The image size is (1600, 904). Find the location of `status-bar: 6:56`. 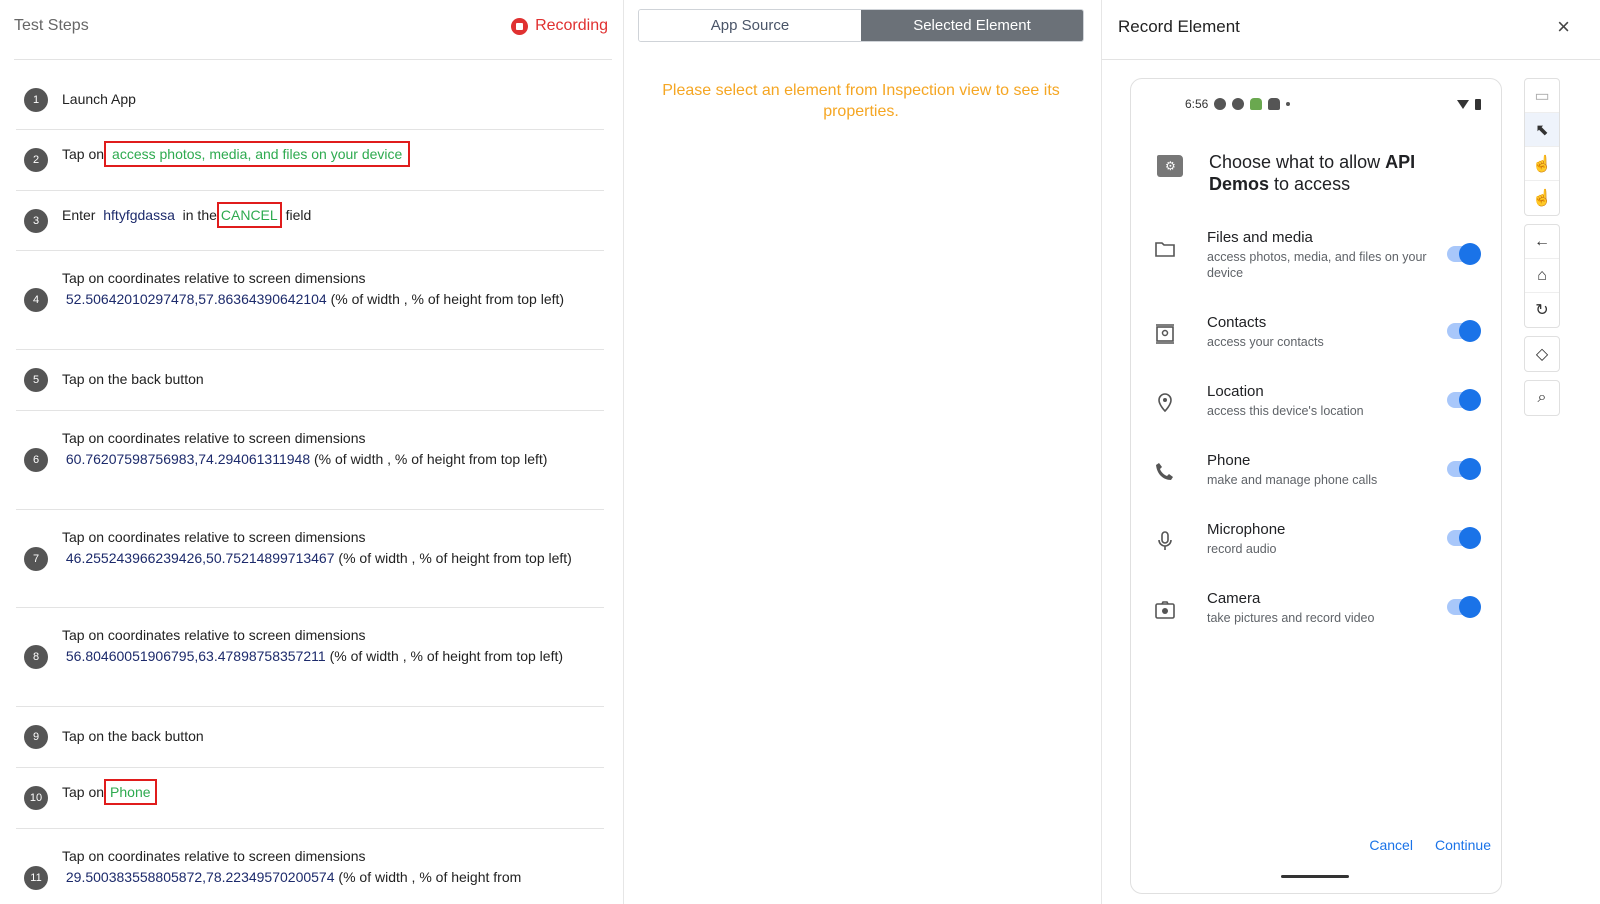

status-bar: 6:56 is located at coordinates (1238, 104).